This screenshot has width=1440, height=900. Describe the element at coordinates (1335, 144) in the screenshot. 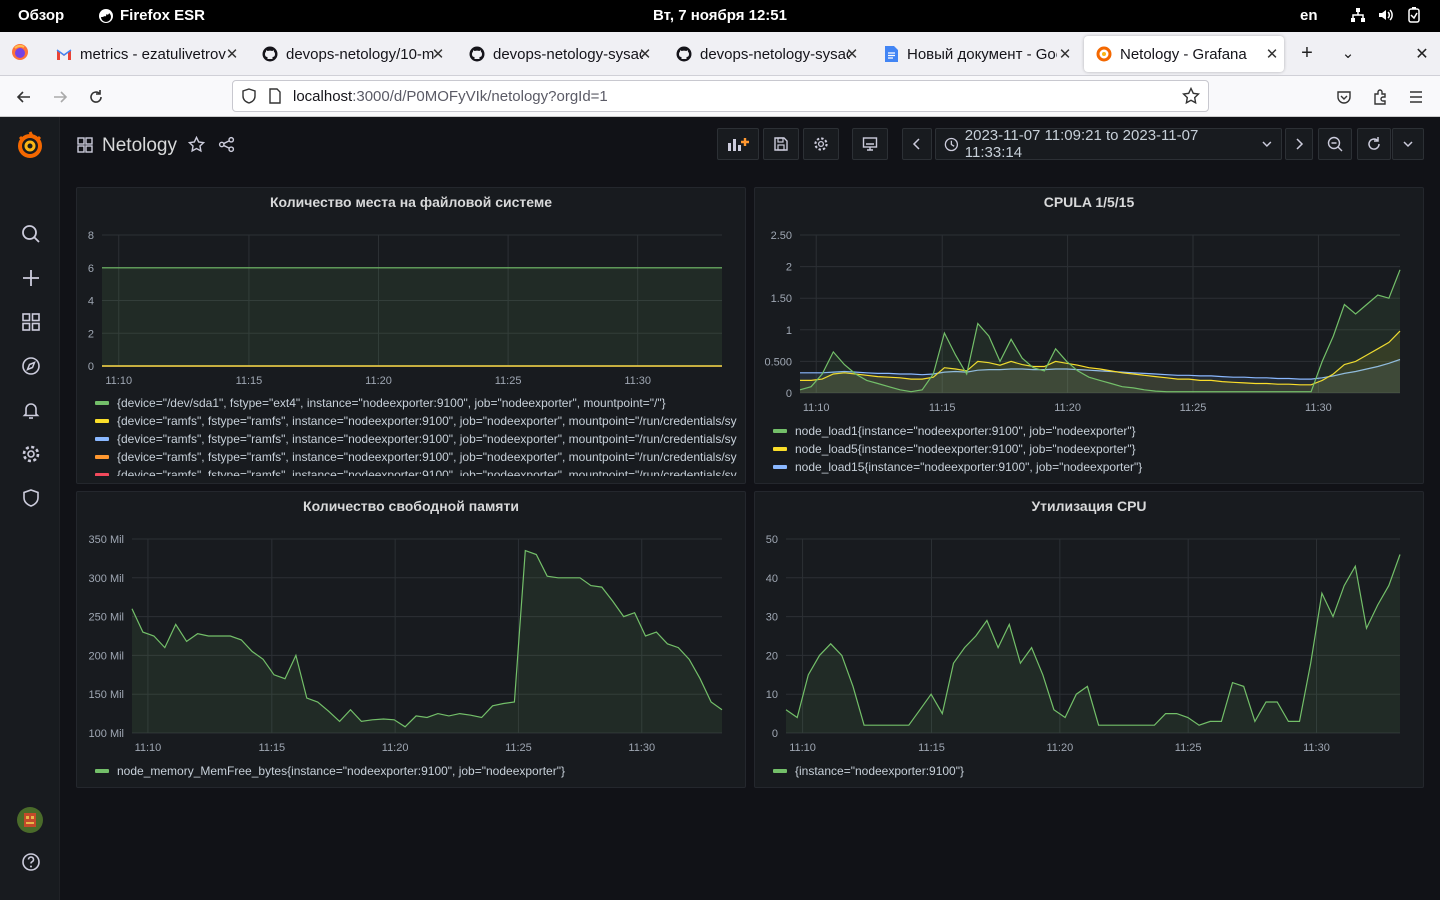

I see `zoom-out-button` at that location.